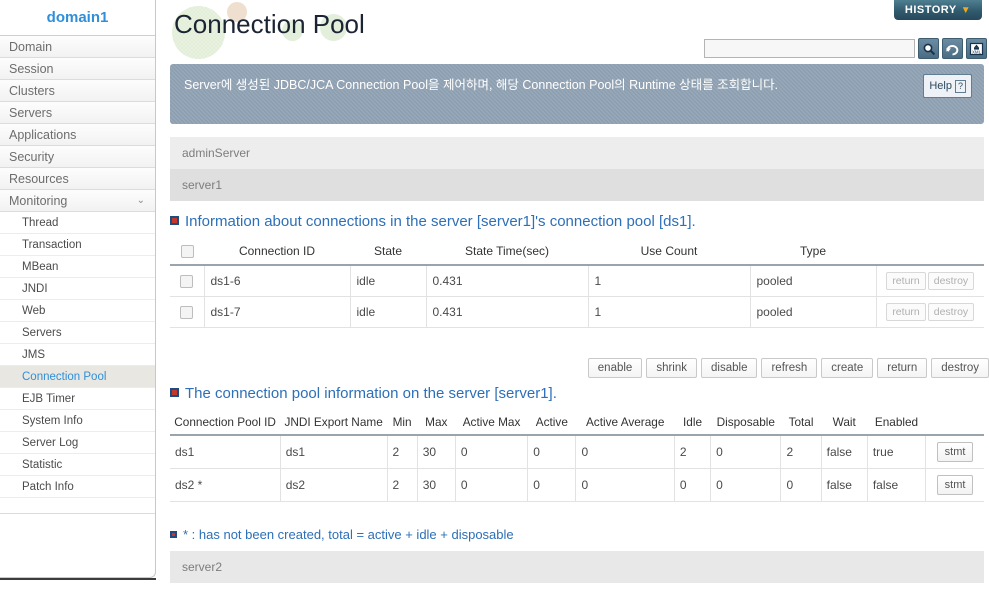 The width and height of the screenshot is (989, 589). I want to click on chevron-down-icon: ▼, so click(966, 10).